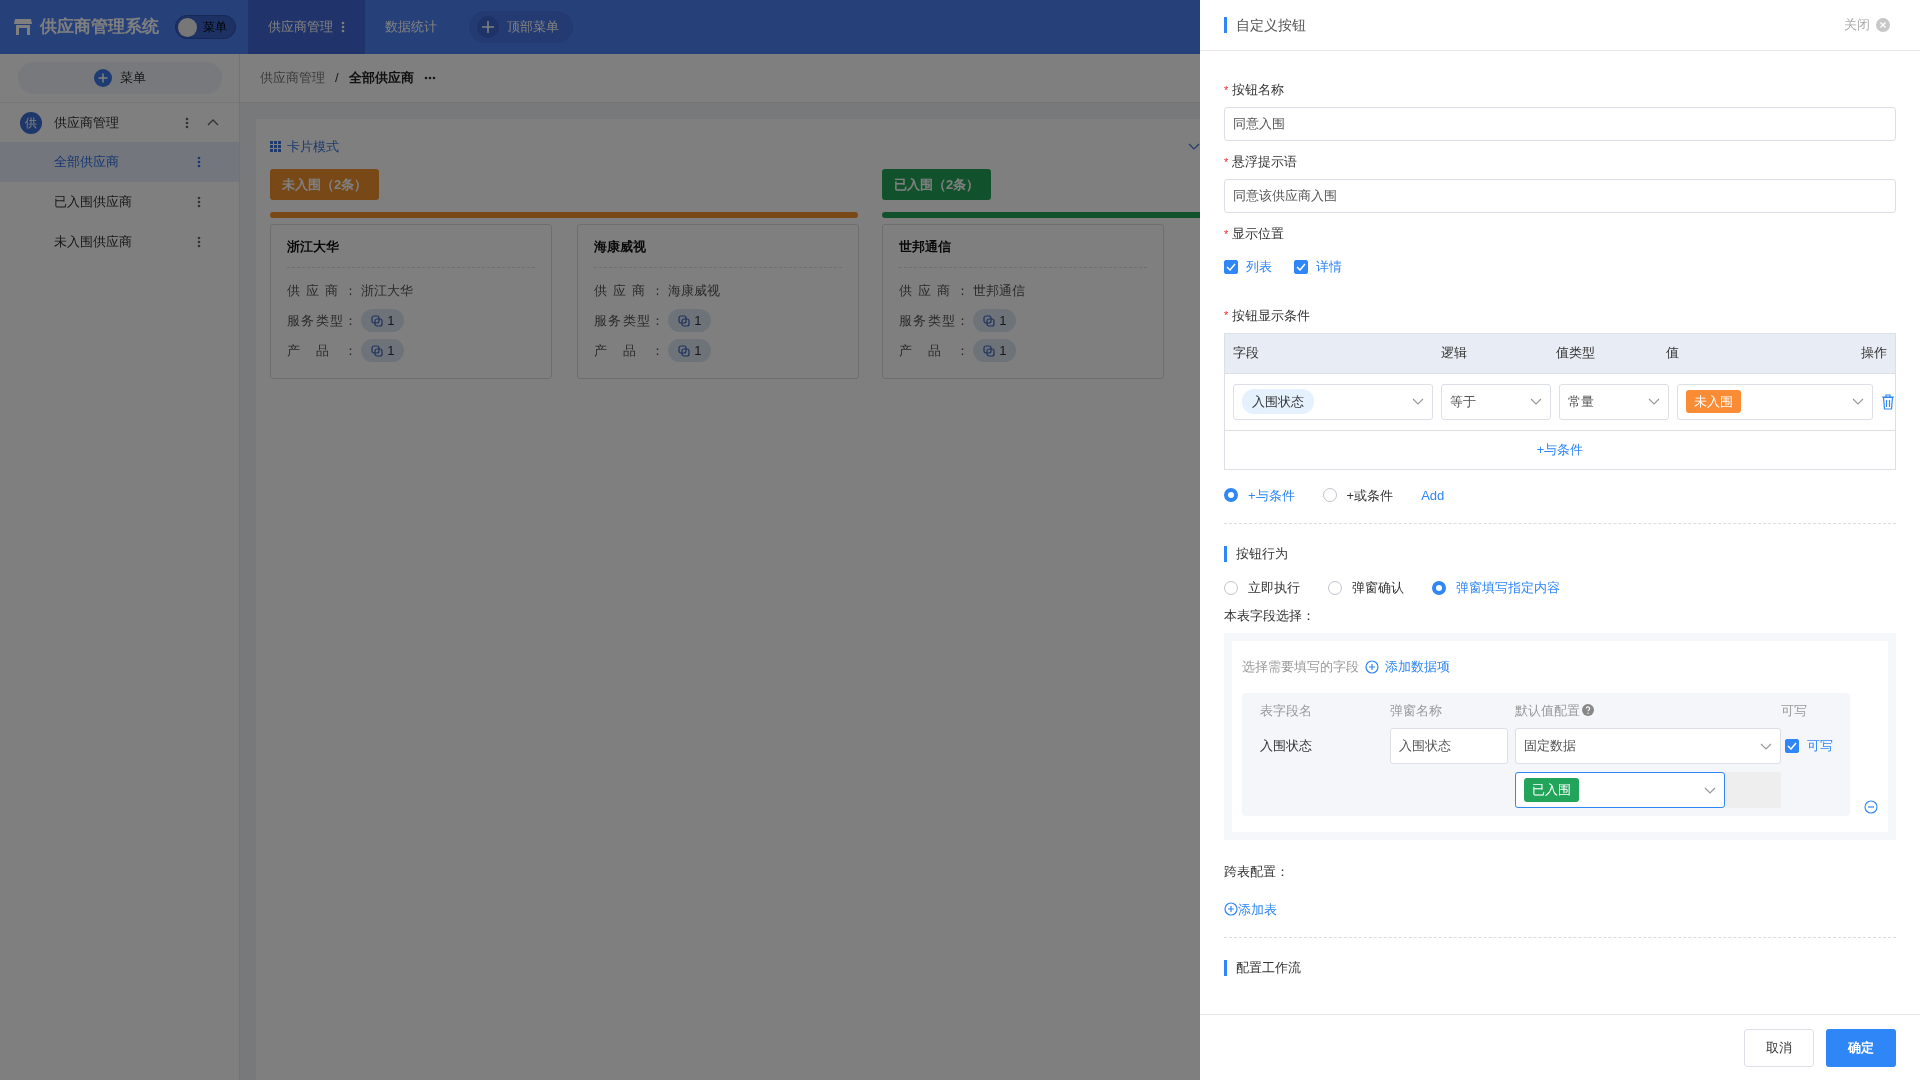  What do you see at coordinates (999, 290) in the screenshot?
I see `field-value: 世邦通信` at bounding box center [999, 290].